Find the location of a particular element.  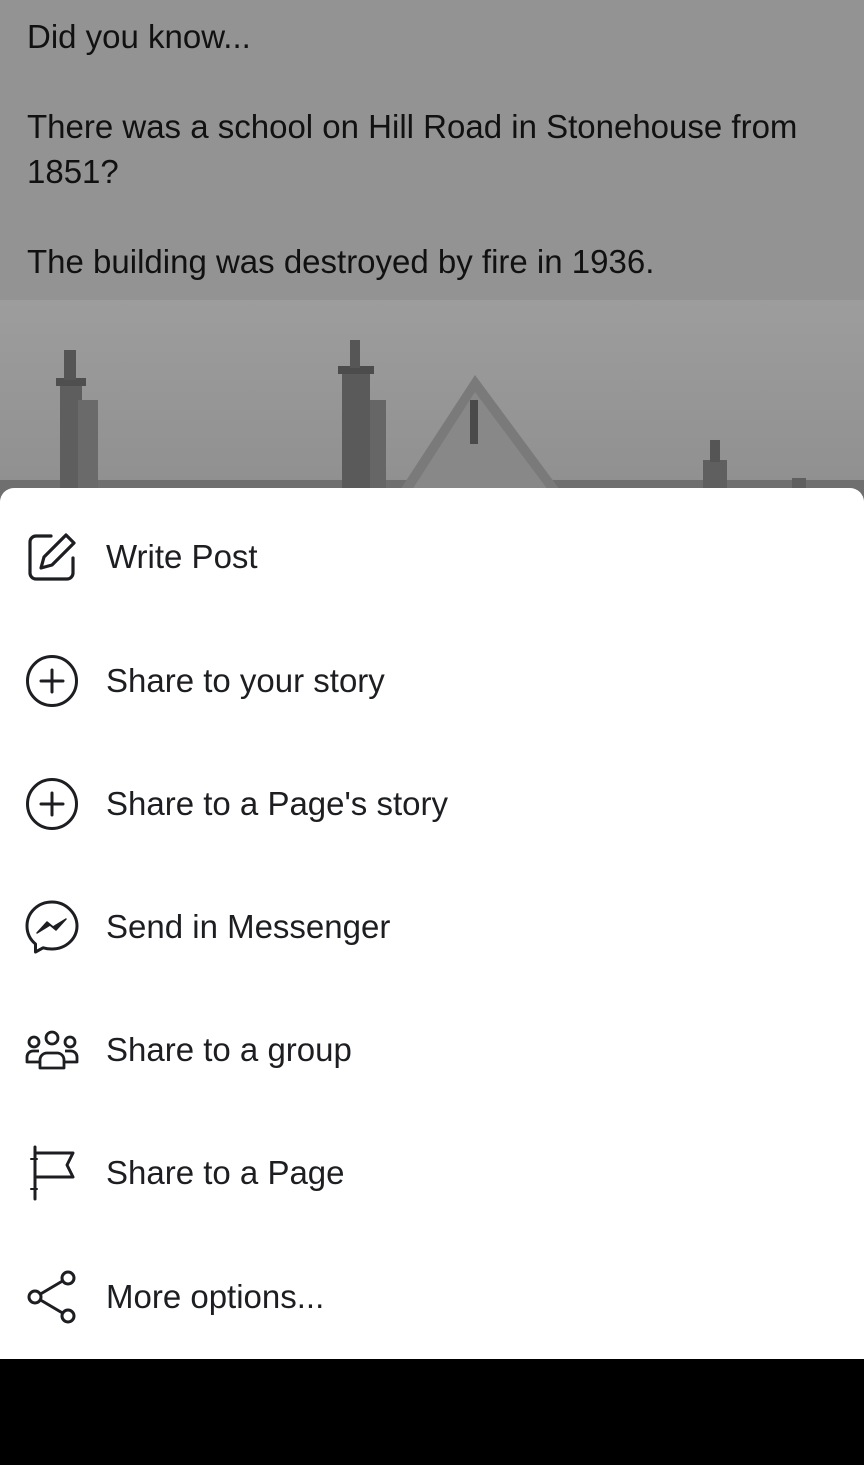

share-to-story-option: Share to your story is located at coordinates (432, 681).